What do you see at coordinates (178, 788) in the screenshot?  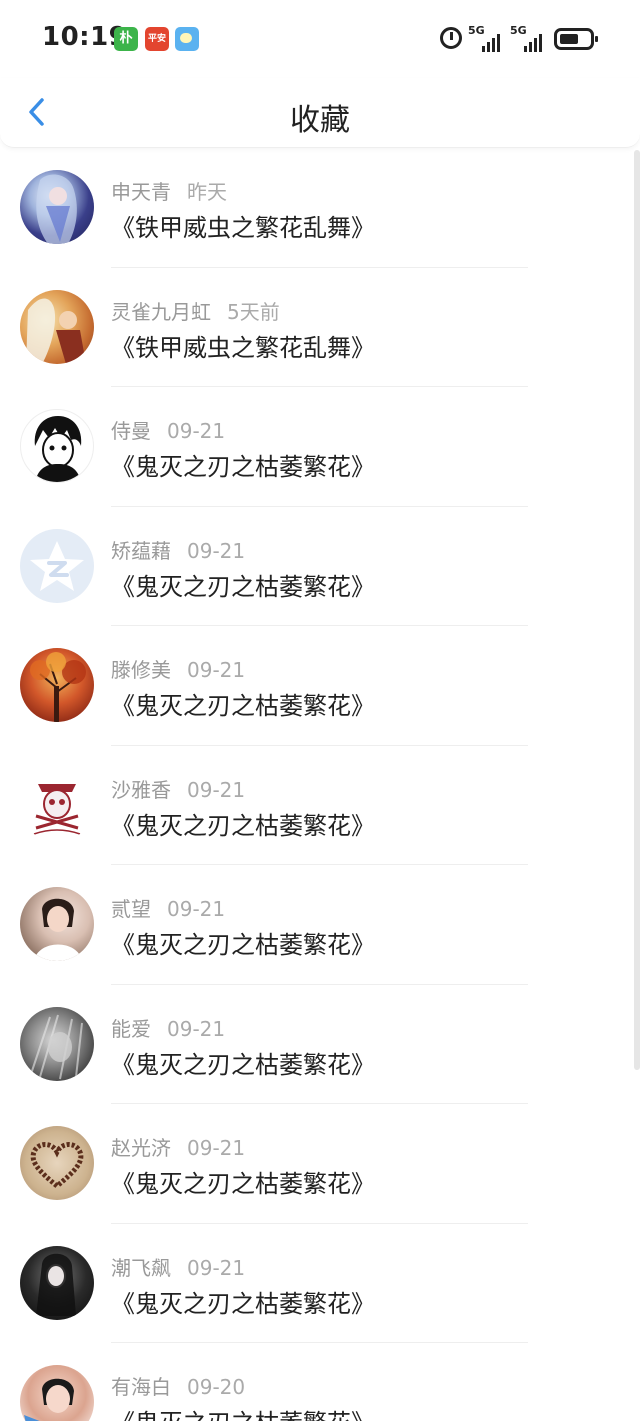 I see `item-meta: 沙雅香 09-21` at bounding box center [178, 788].